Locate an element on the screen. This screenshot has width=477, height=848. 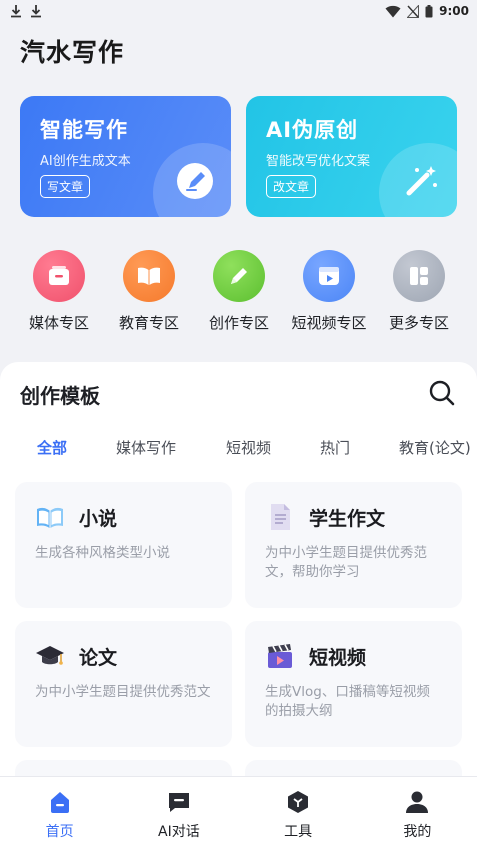
tab-short-video: 短视频 is located at coordinates (248, 447).